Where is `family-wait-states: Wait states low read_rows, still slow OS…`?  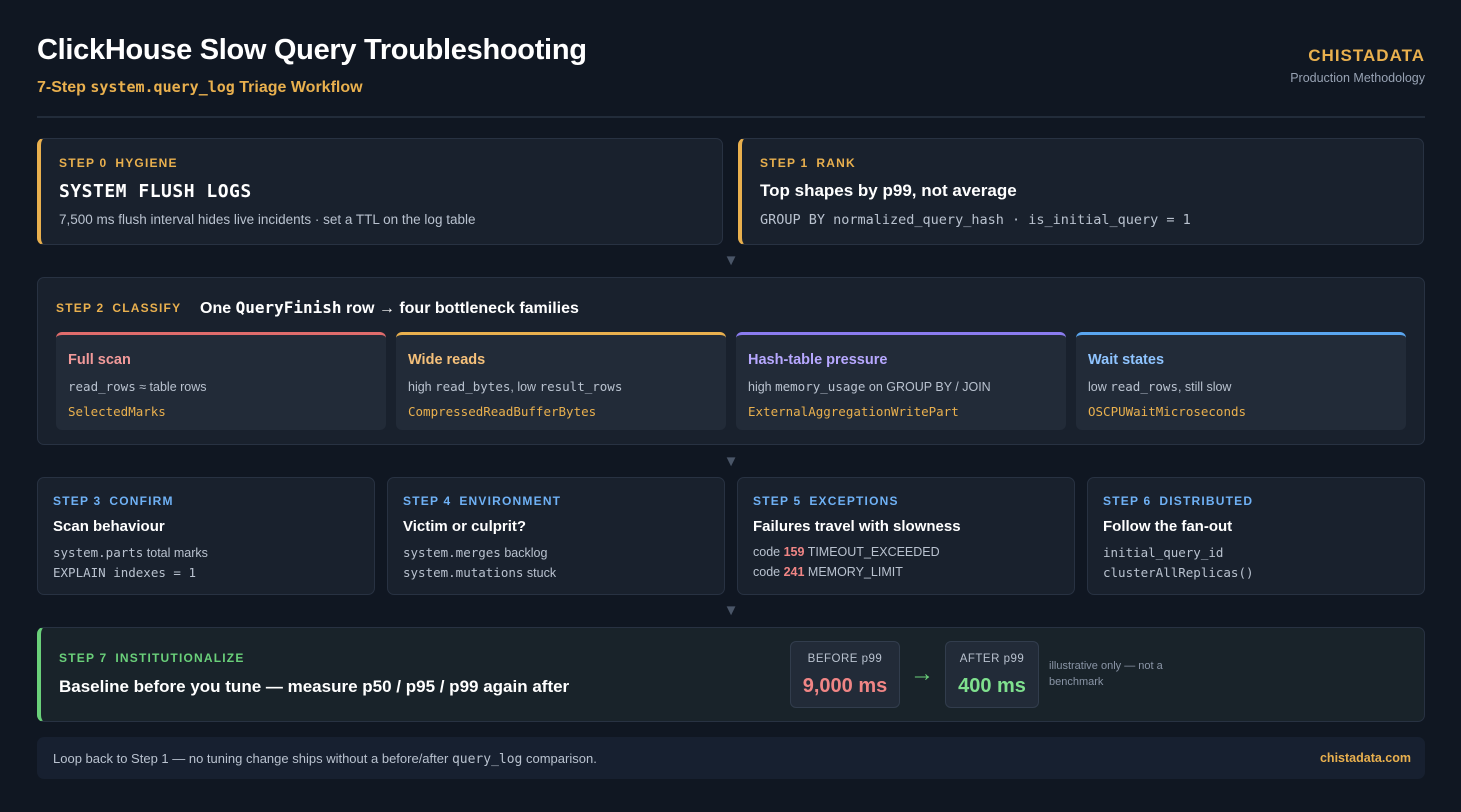 family-wait-states: Wait states low read_rows, still slow OS… is located at coordinates (1241, 381).